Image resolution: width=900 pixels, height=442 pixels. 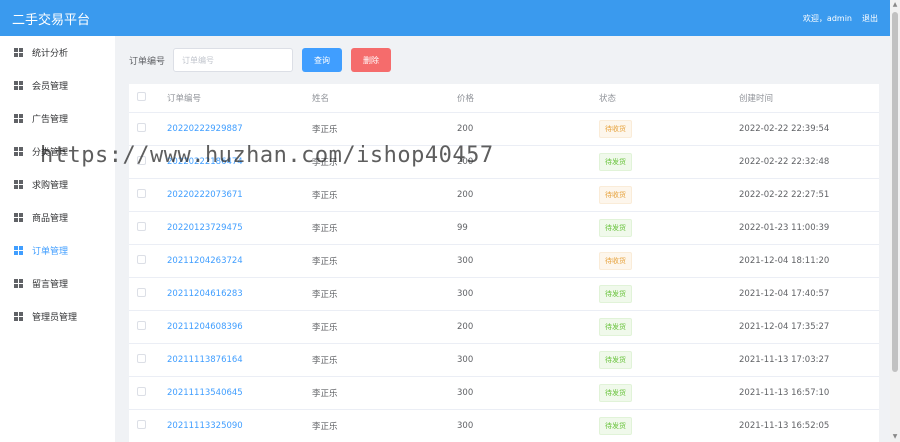 I want to click on sidebar-item-orders: 订单管理, so click(x=57, y=250).